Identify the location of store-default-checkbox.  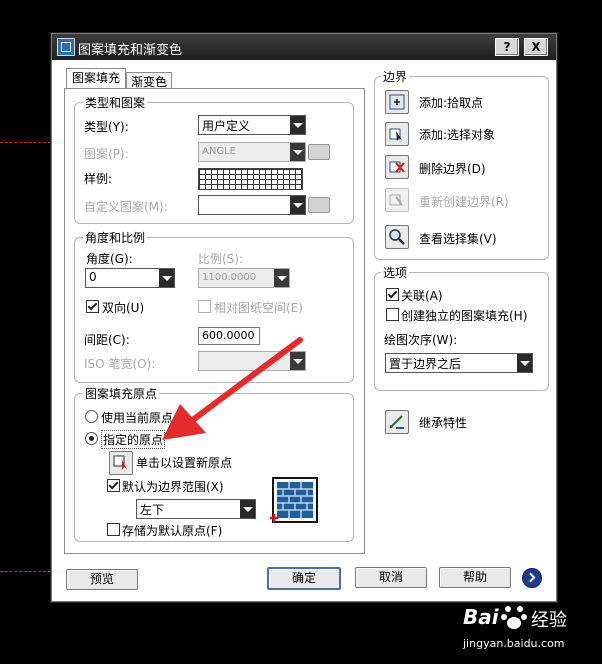
(113, 529).